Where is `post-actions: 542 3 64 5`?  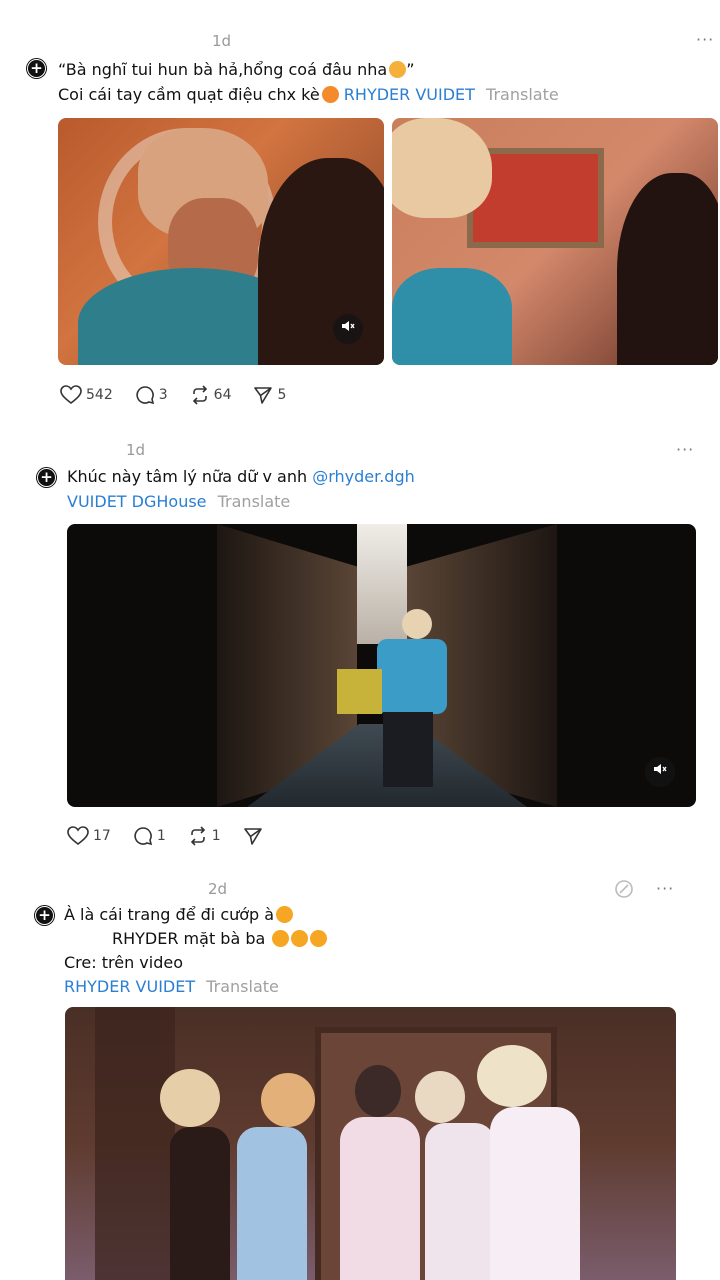
post-actions: 542 3 64 5 is located at coordinates (184, 395).